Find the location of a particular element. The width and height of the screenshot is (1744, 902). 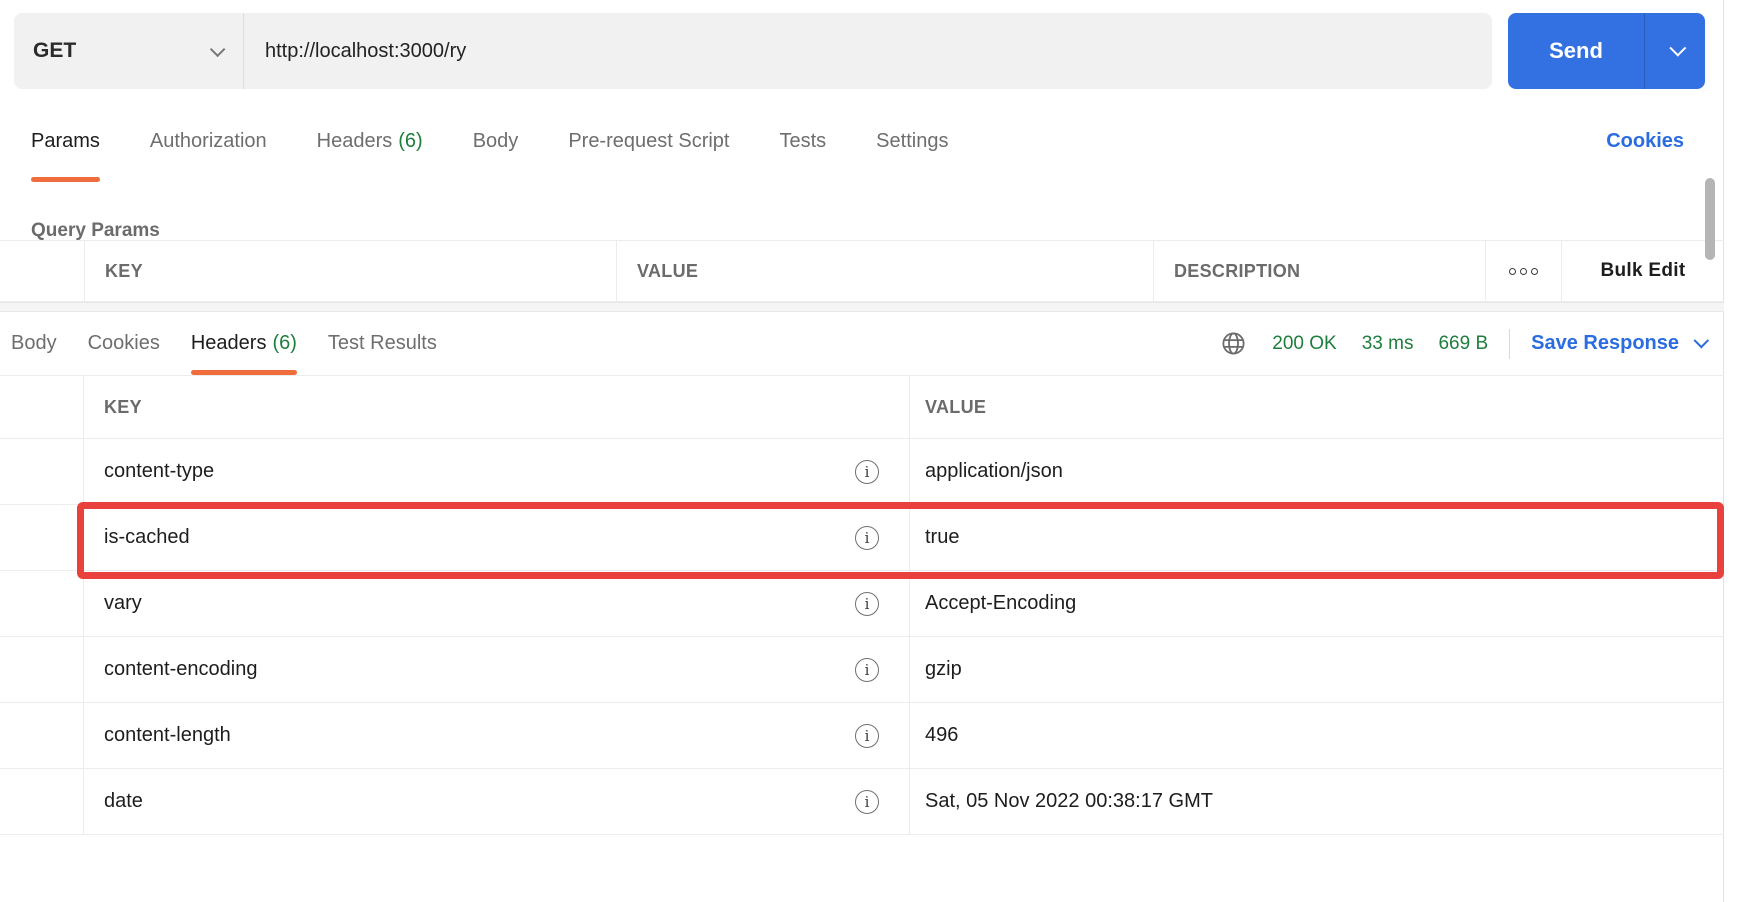

tab-label: Settings is located at coordinates (912, 140).